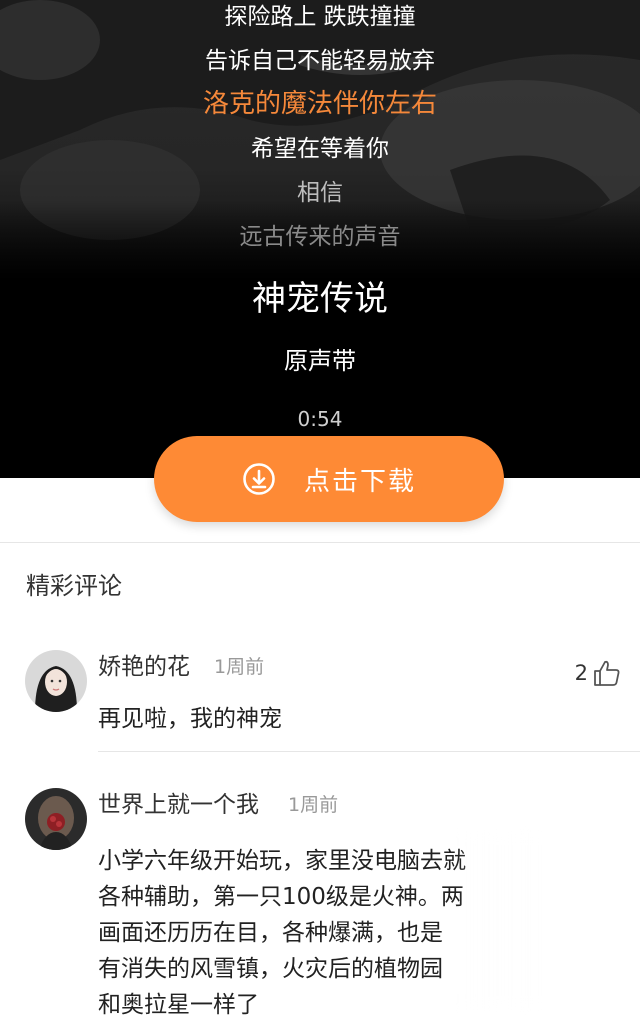 Image resolution: width=640 pixels, height=1024 pixels. Describe the element at coordinates (320, 299) in the screenshot. I see `song-title: 神宠传说` at that location.